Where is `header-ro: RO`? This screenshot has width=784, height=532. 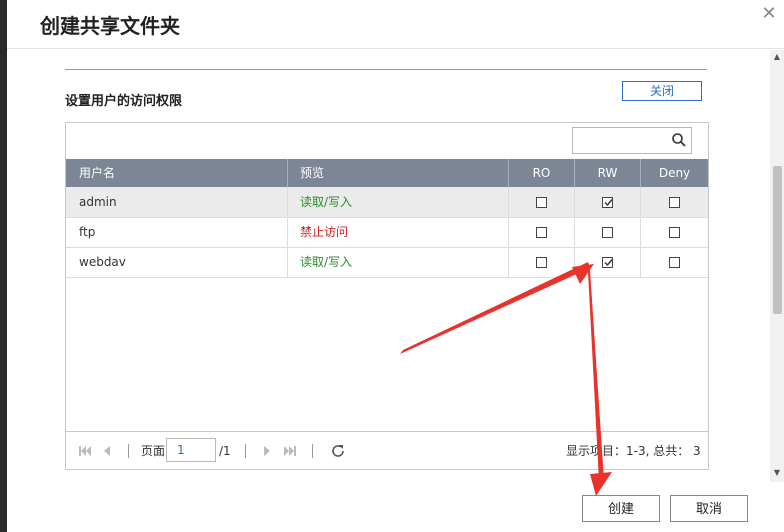 header-ro: RO is located at coordinates (542, 173).